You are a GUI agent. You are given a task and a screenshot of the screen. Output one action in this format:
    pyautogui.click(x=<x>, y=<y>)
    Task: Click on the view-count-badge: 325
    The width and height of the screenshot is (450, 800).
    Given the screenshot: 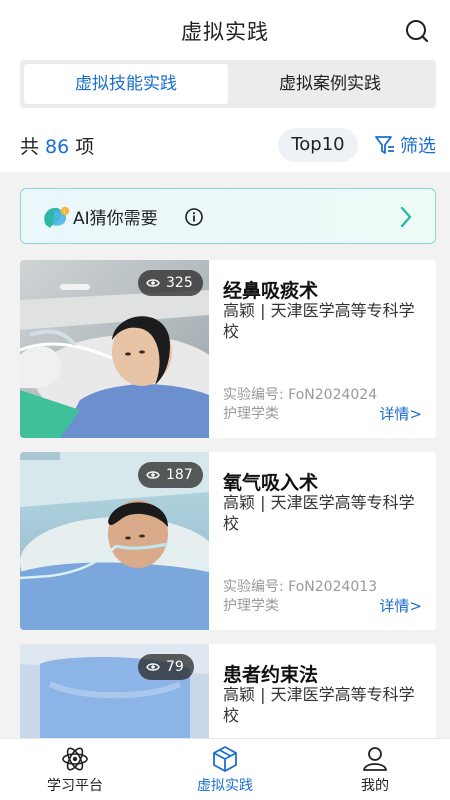 What is the action you would take?
    pyautogui.click(x=170, y=283)
    